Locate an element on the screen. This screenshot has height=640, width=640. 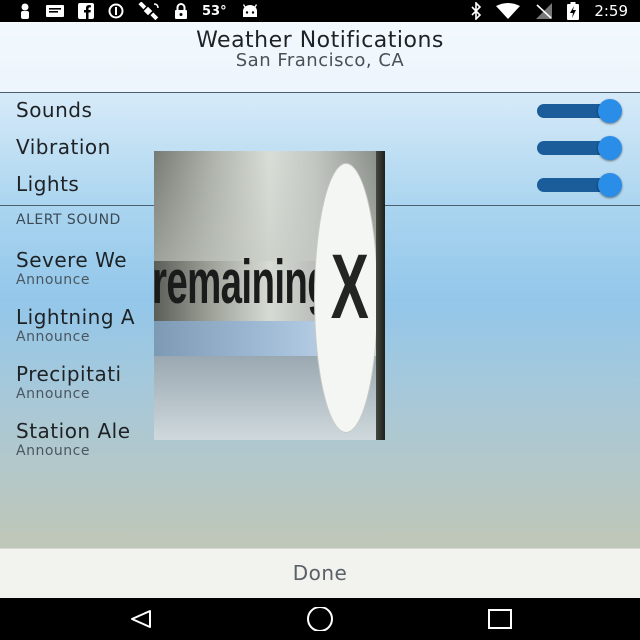
home-icon is located at coordinates (320, 619).